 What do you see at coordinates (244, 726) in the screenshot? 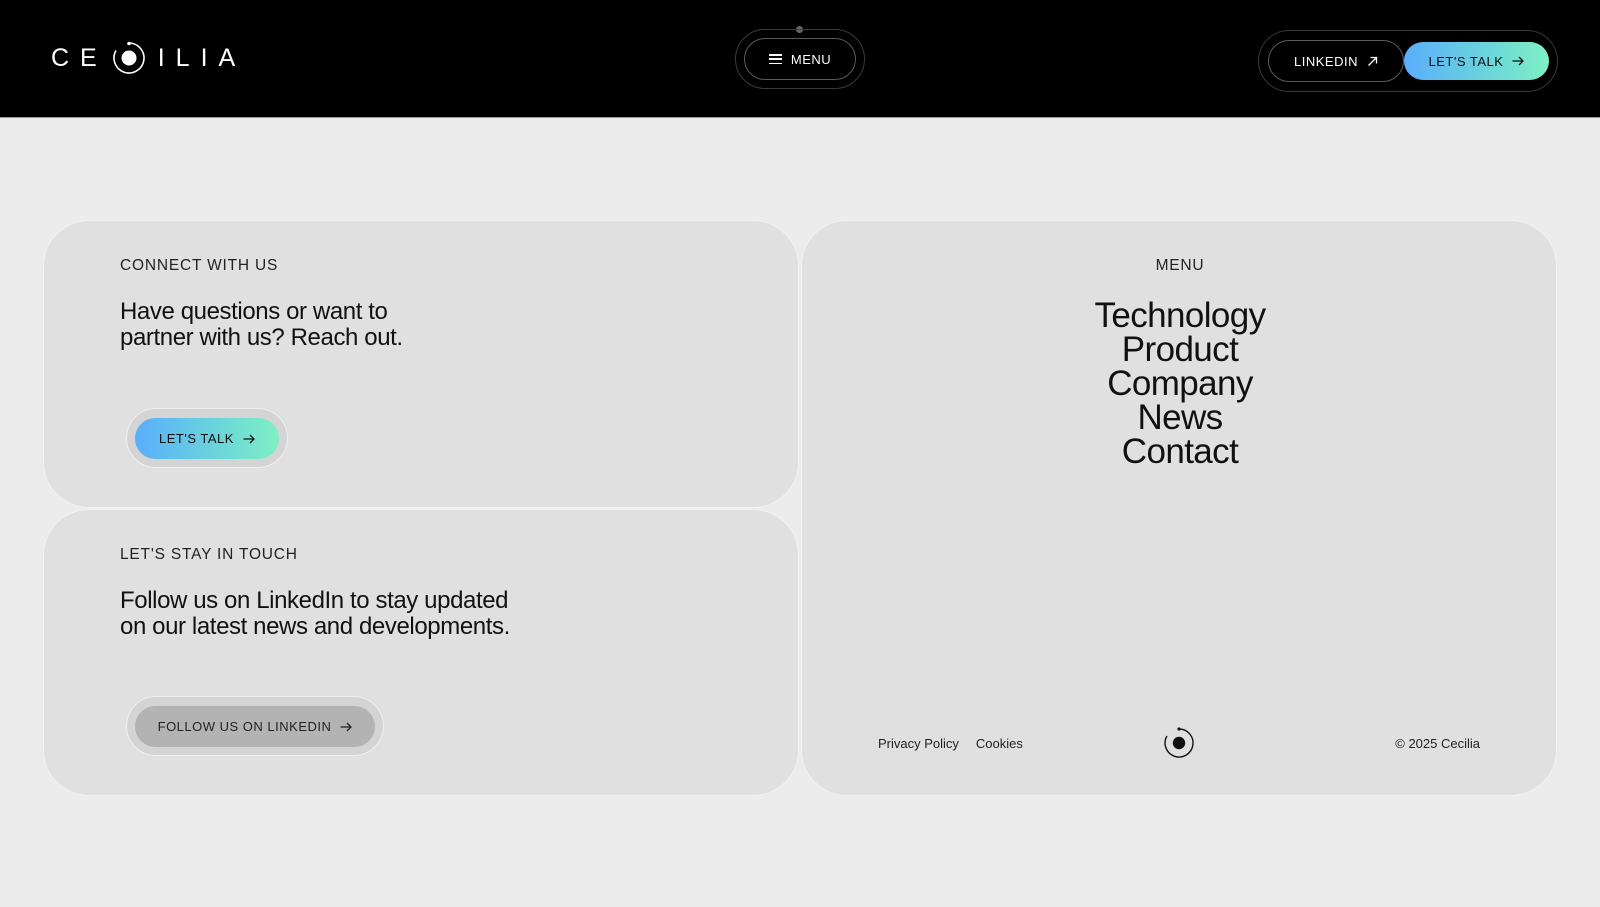
I see `follow-linkedin-button-label: FOLLOW US ON LINKEDIN` at bounding box center [244, 726].